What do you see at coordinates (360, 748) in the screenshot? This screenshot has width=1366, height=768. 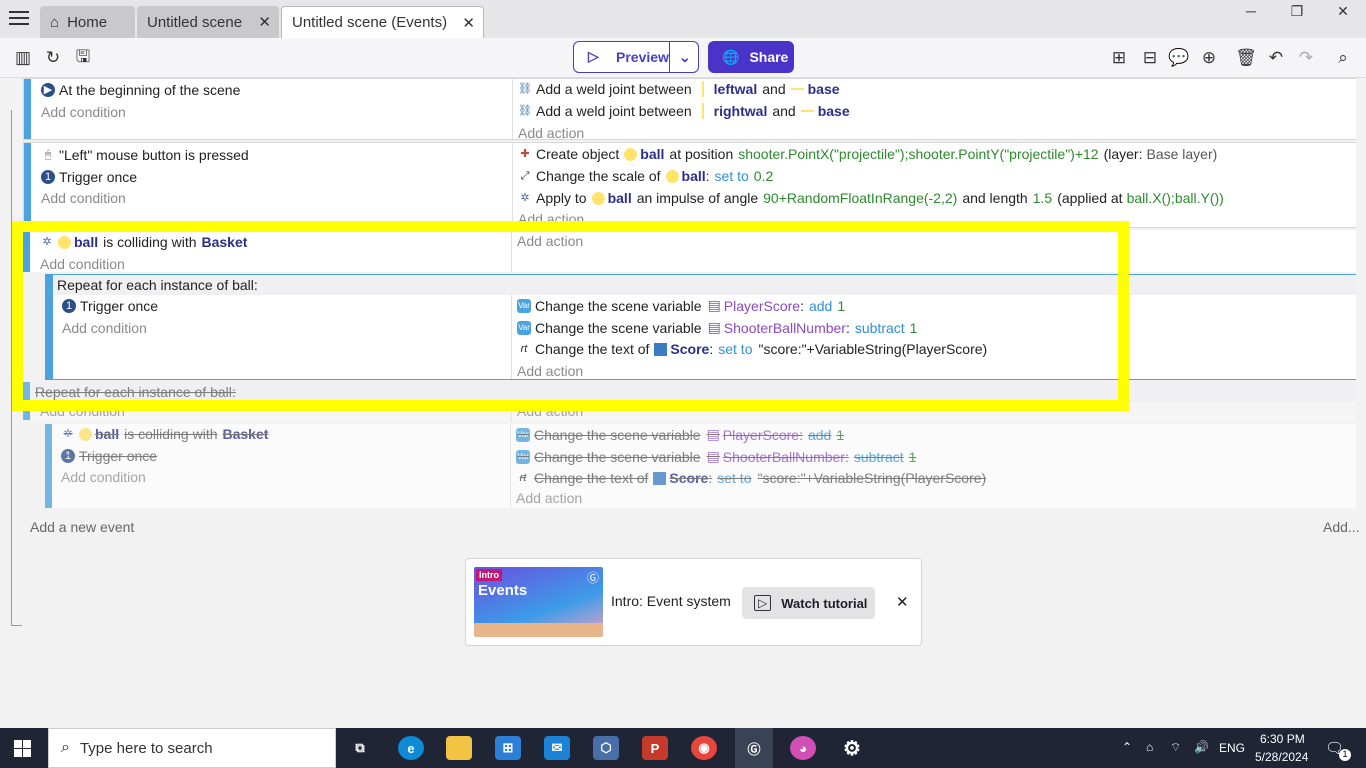 I see `task-view-icon: ⧉` at bounding box center [360, 748].